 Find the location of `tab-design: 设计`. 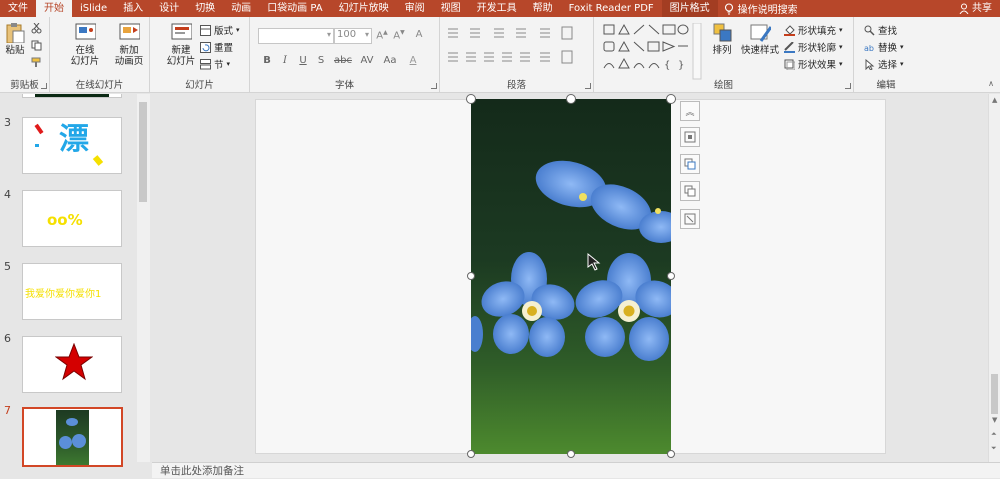

tab-design: 设计 is located at coordinates (169, 8).